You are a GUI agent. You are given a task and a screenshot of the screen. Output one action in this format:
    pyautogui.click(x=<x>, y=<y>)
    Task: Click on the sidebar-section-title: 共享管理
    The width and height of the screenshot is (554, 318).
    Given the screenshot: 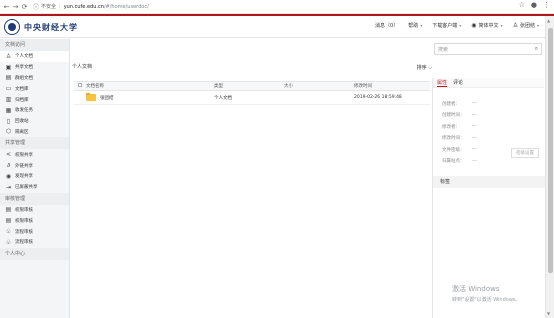 What is the action you would take?
    pyautogui.click(x=34, y=143)
    